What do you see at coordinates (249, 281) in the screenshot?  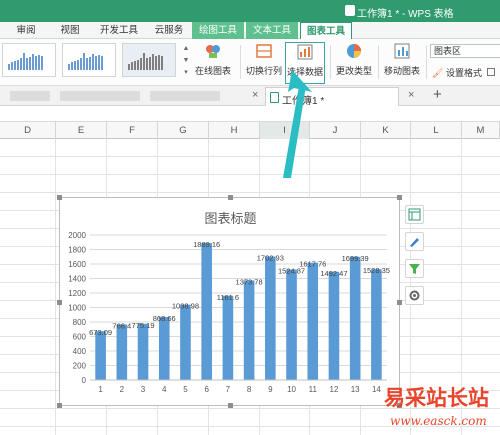 I see `data-label: 1373.78` at bounding box center [249, 281].